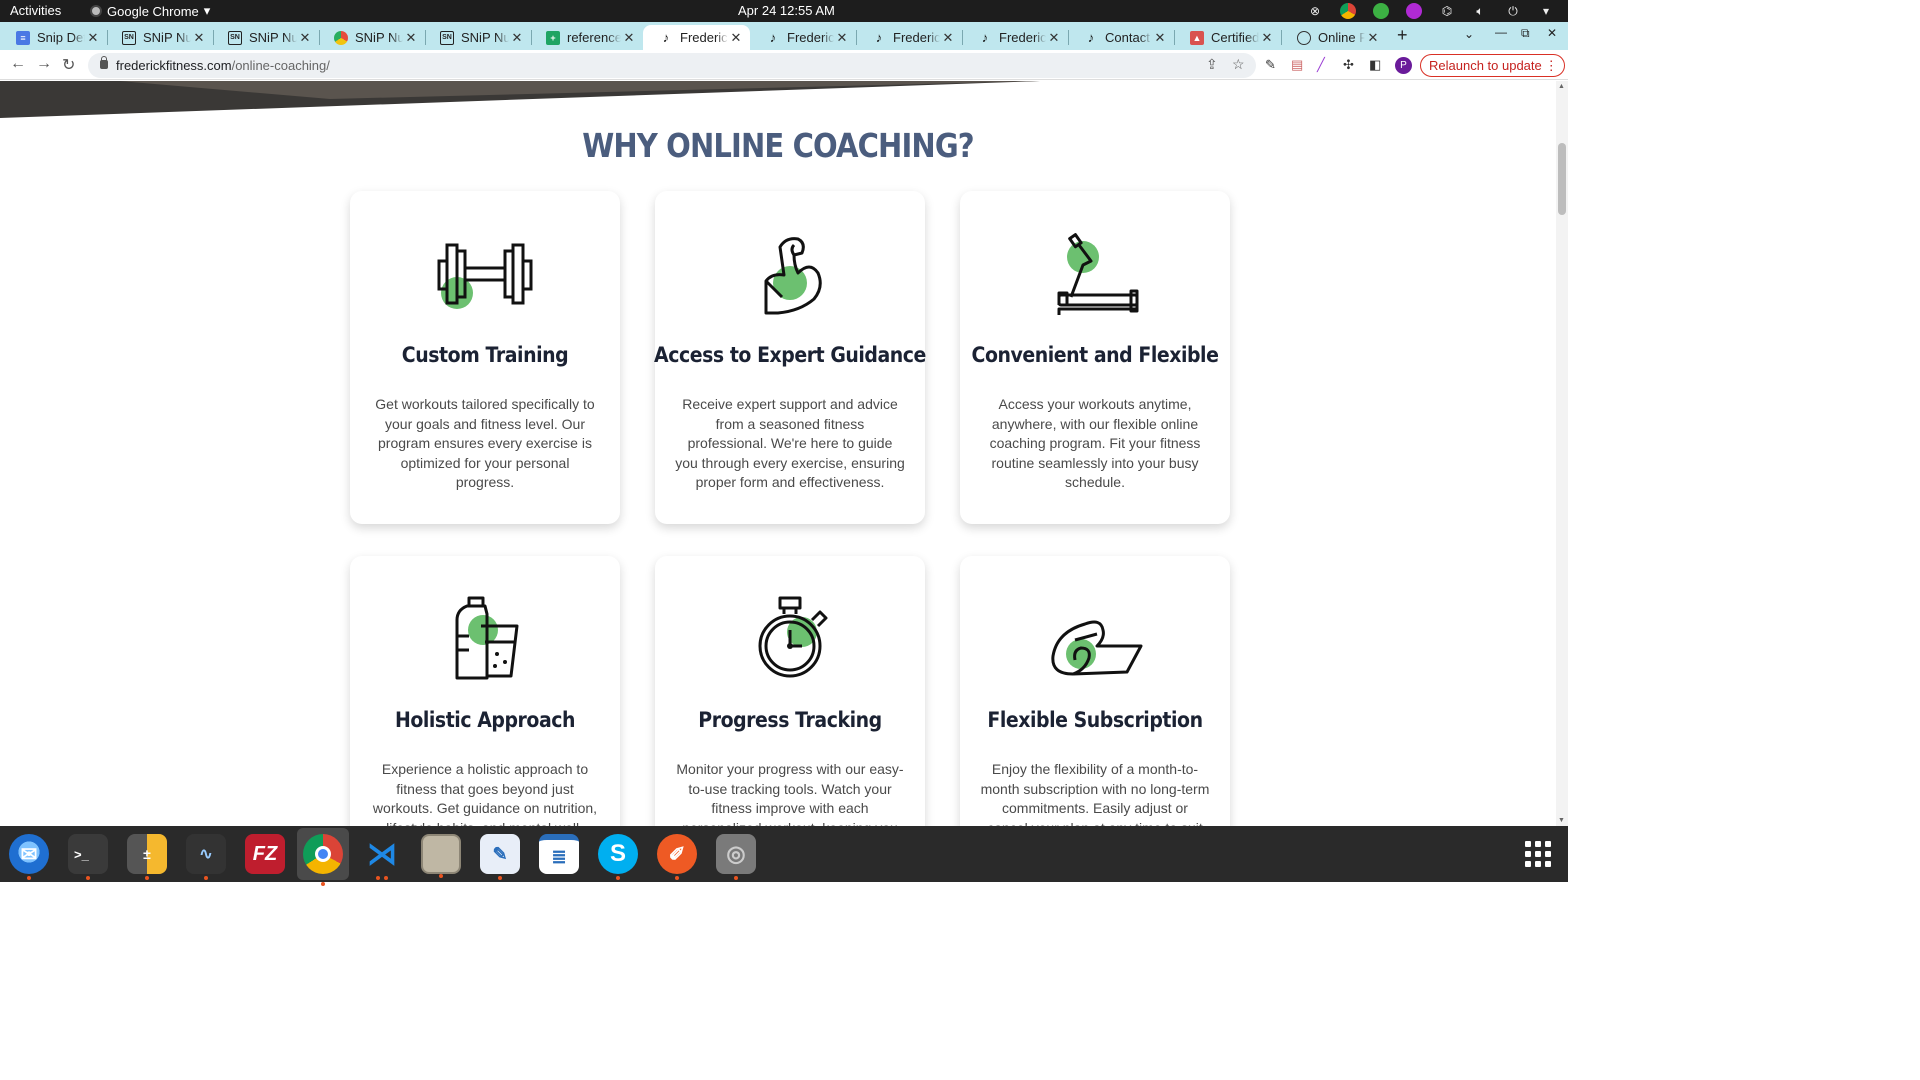 This screenshot has width=1920, height=1080. I want to click on scroll-up-icon: ▲, so click(1561, 86).